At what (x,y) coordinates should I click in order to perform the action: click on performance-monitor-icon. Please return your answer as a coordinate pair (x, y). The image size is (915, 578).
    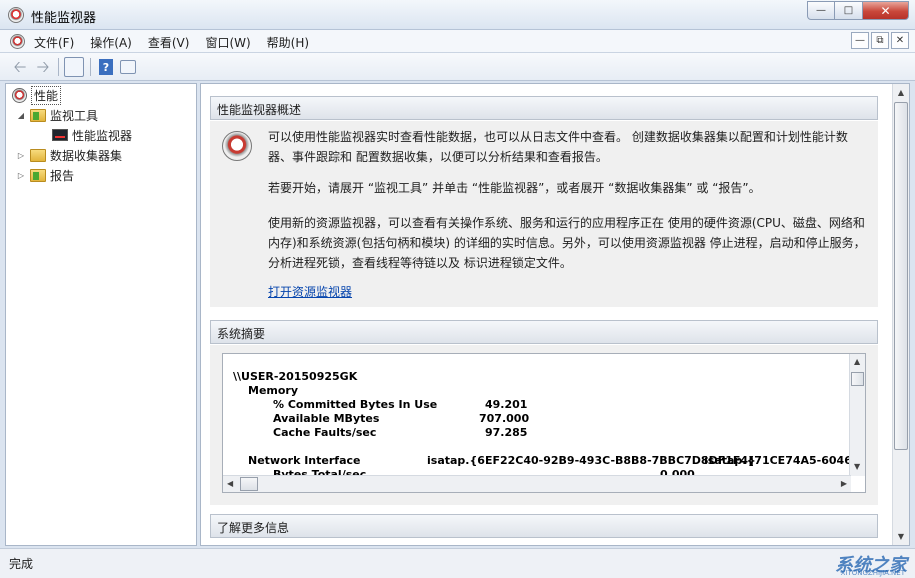
    Looking at the image, I should click on (237, 146).